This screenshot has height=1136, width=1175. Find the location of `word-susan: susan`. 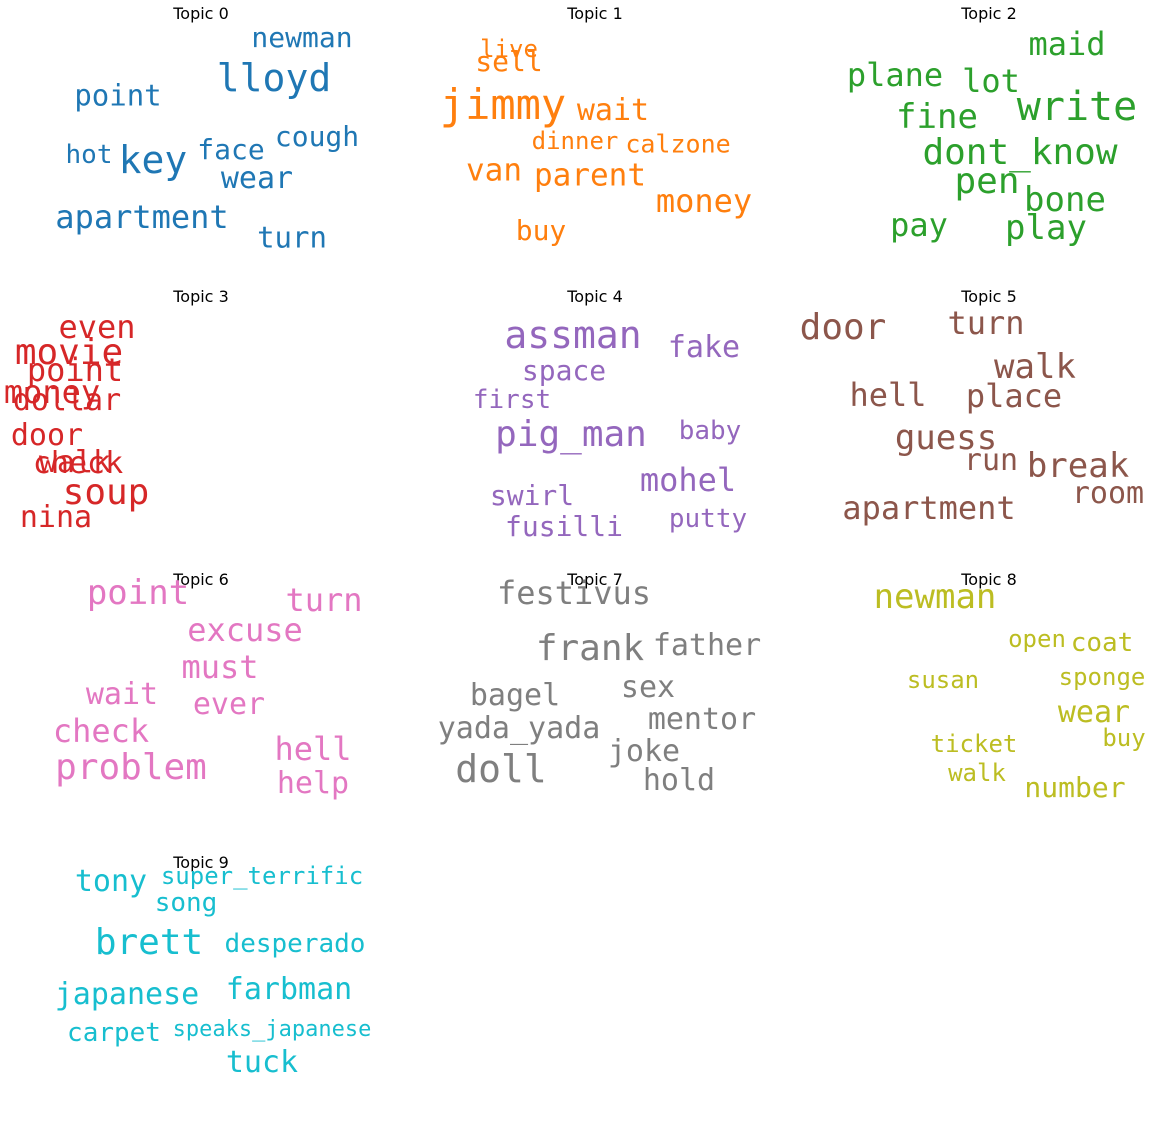

word-susan: susan is located at coordinates (943, 680).